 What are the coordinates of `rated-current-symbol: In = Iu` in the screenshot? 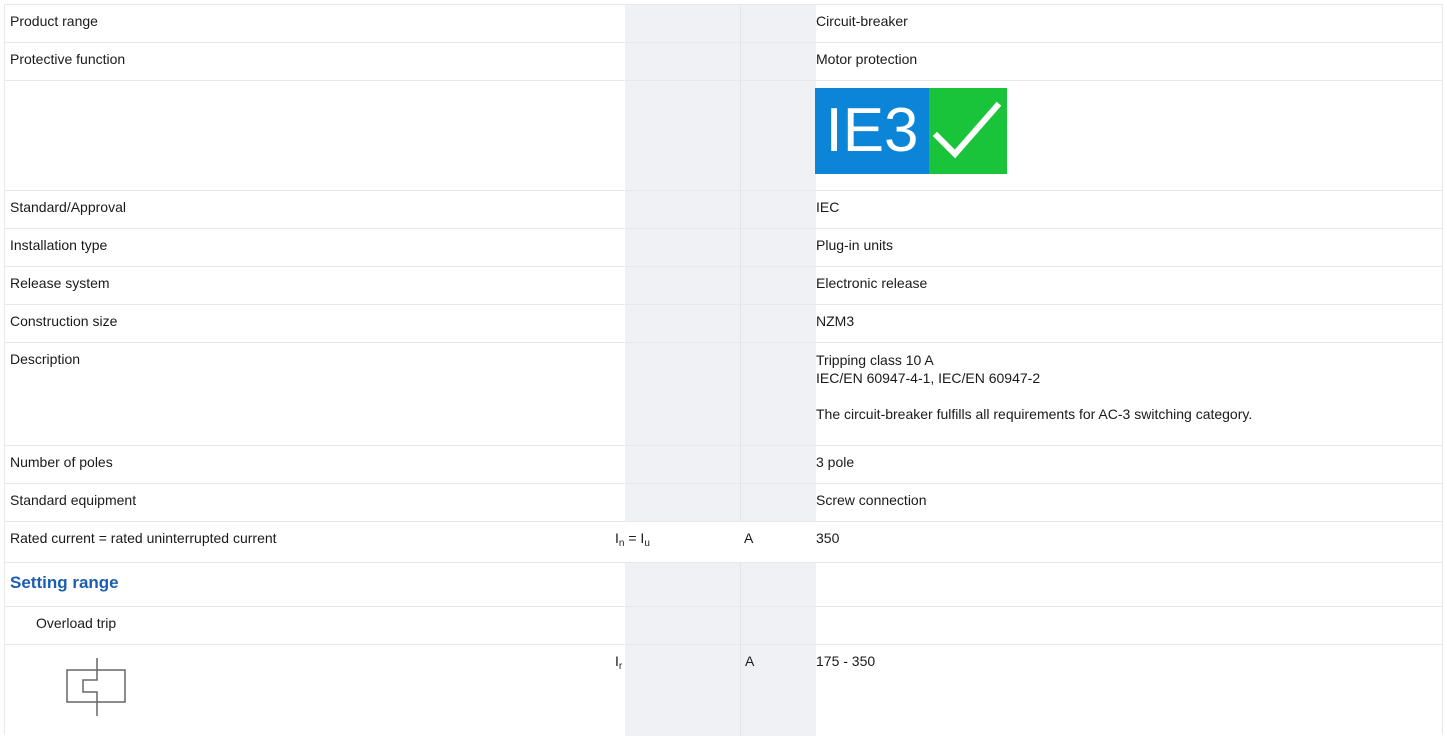 It's located at (632, 539).